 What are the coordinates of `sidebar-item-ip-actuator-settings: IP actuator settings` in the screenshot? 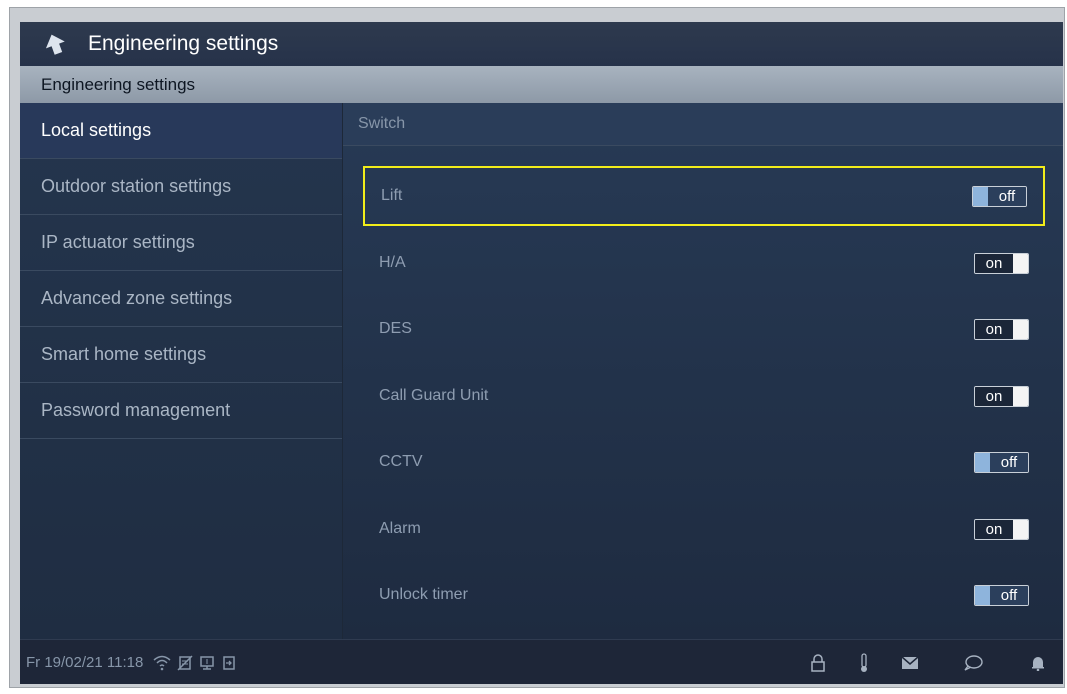 It's located at (181, 243).